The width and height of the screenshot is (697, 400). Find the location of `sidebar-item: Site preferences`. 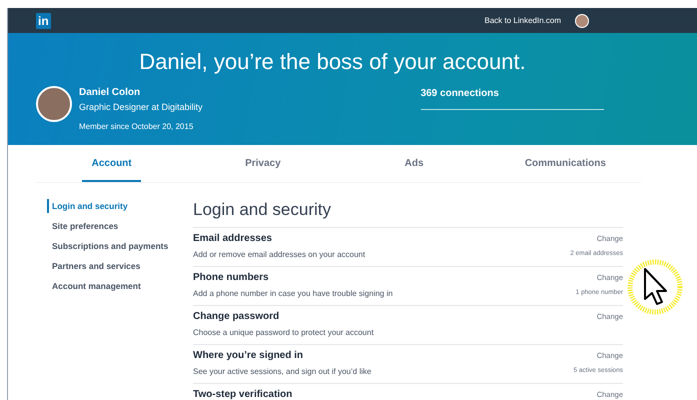

sidebar-item: Site preferences is located at coordinates (115, 226).